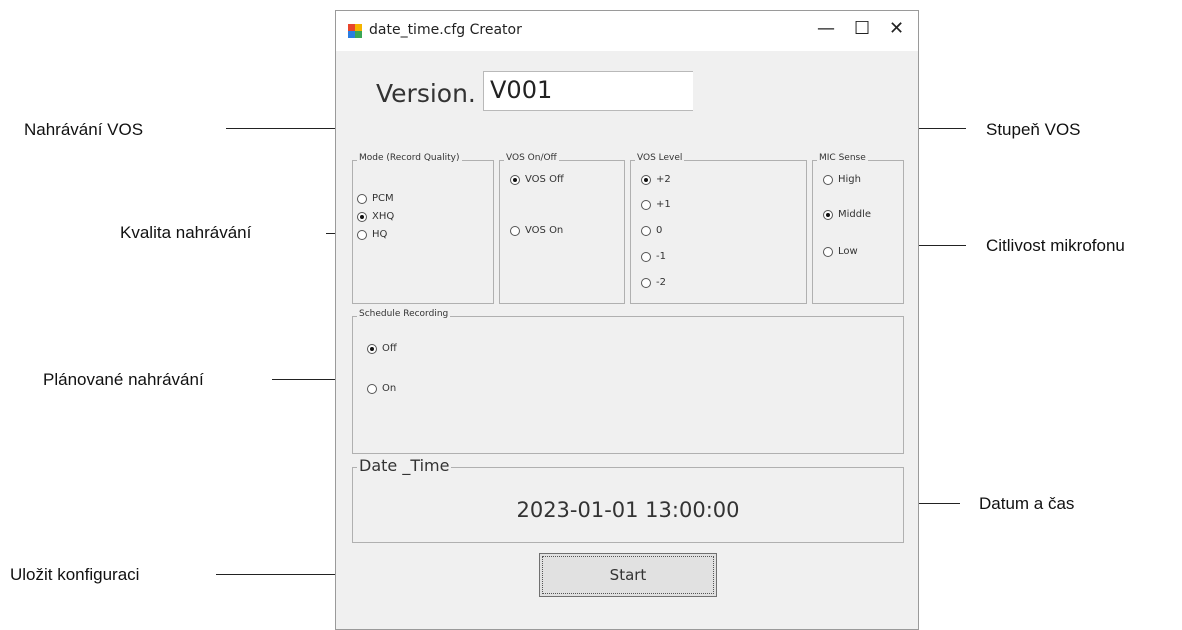  Describe the element at coordinates (423, 228) in the screenshot. I see `mode-group: Mode (Record Quality) PCM XHQ HQ` at that location.